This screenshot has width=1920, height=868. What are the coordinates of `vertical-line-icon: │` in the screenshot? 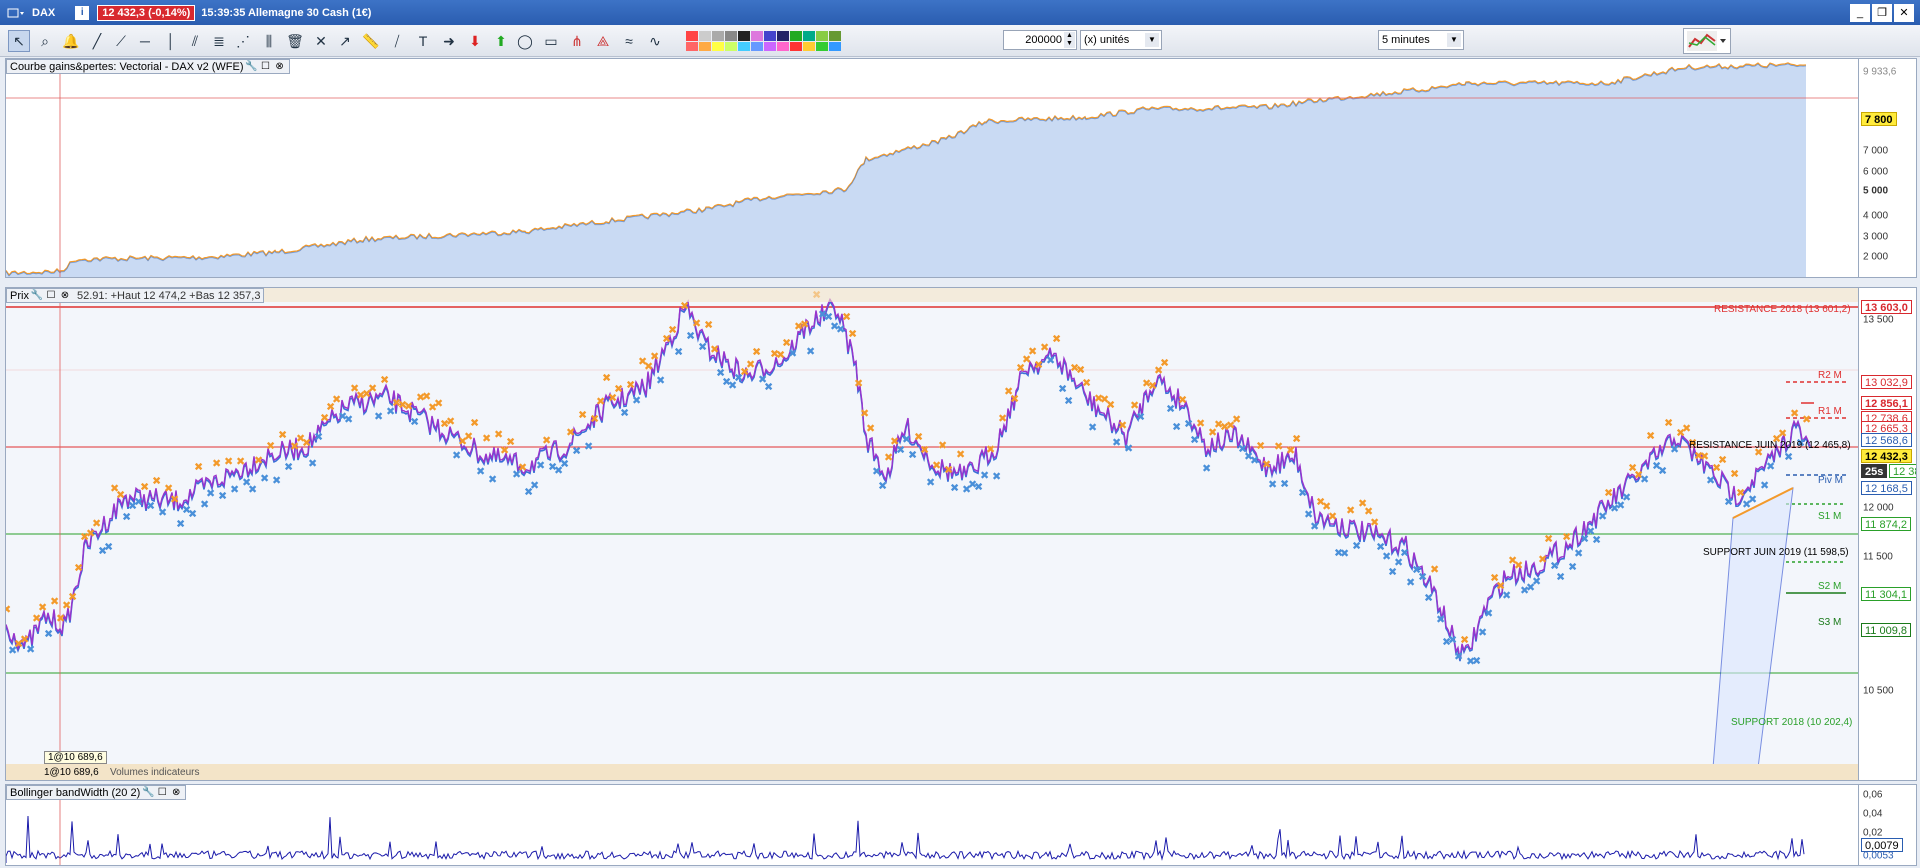 It's located at (171, 41).